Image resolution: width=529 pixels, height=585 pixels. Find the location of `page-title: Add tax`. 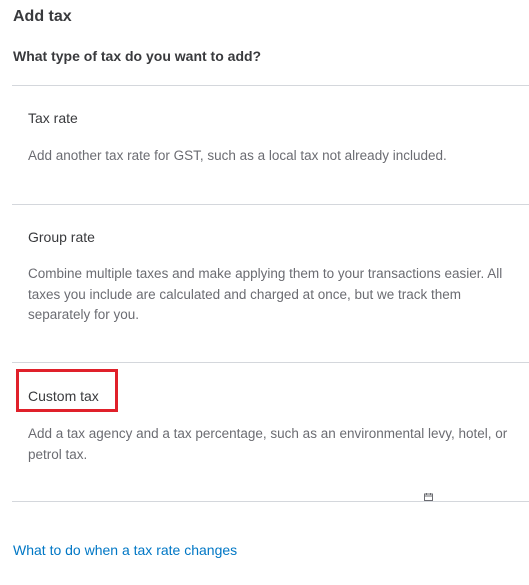

page-title: Add tax is located at coordinates (42, 16).